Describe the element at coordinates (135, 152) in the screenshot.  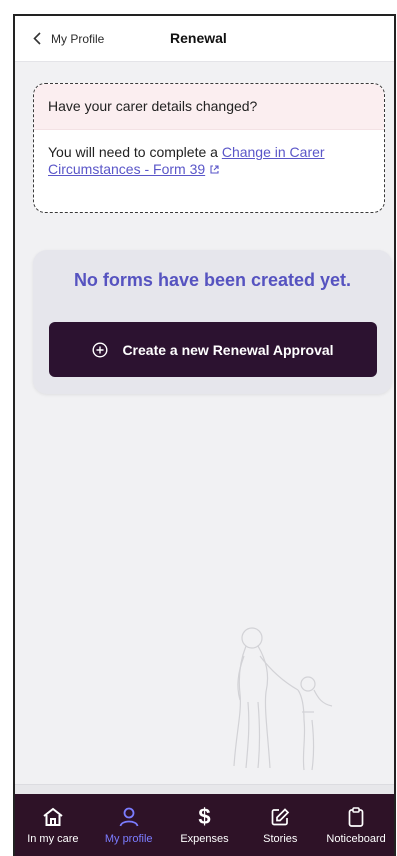
I see `notice-body-text: You will need to complete a` at that location.